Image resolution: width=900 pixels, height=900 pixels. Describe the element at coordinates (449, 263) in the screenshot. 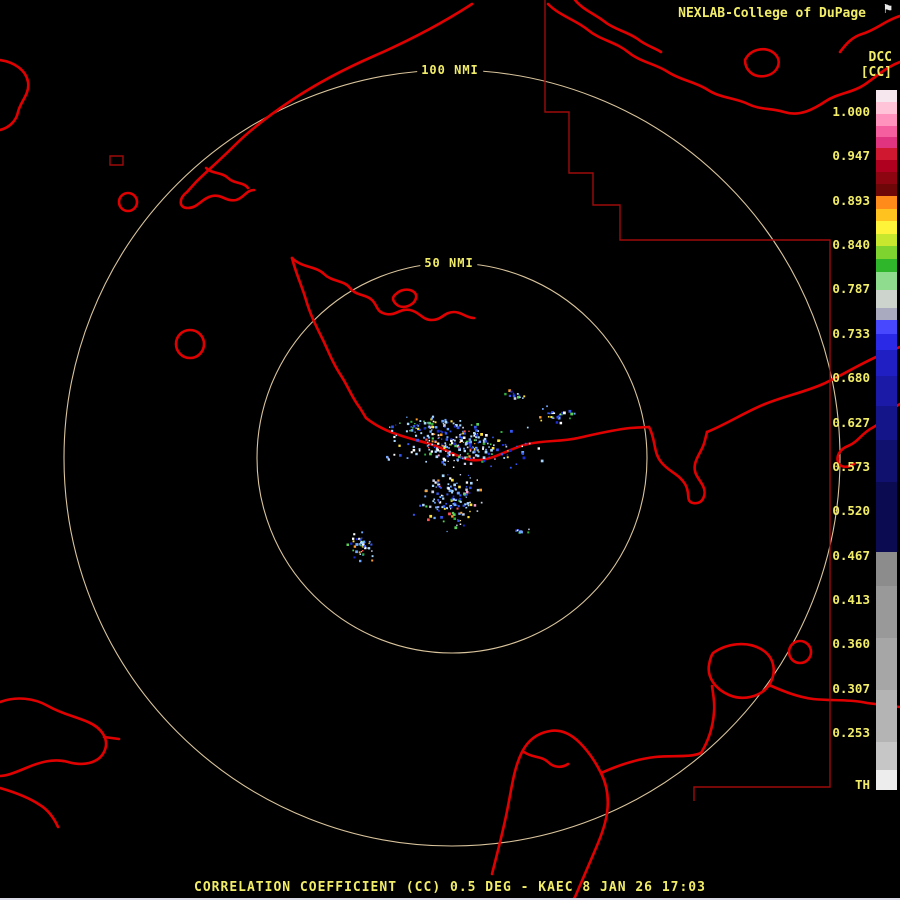

I see `ring-label-50nmi: 50 NMI` at that location.